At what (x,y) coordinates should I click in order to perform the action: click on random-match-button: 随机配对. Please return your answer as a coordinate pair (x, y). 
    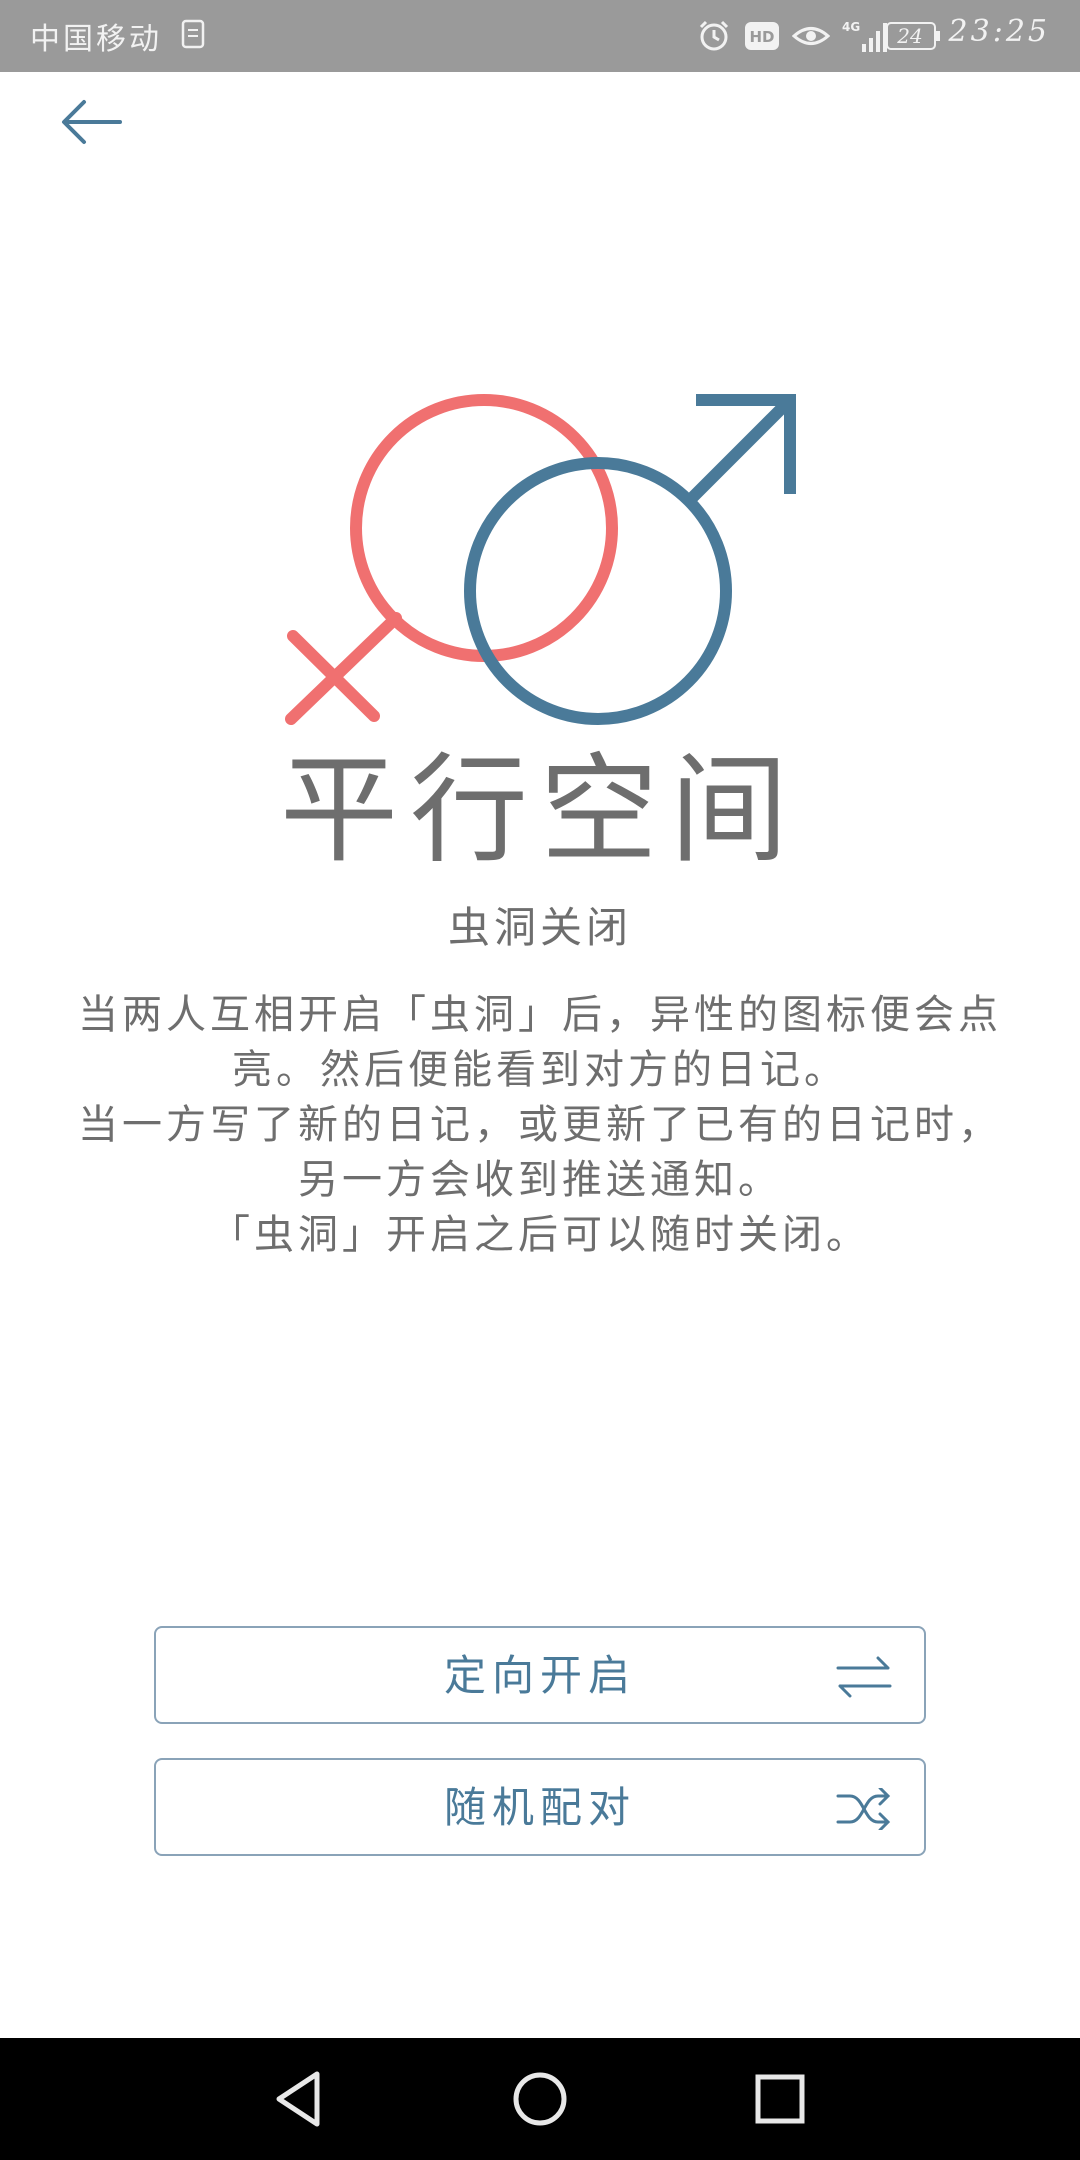
    Looking at the image, I should click on (540, 1807).